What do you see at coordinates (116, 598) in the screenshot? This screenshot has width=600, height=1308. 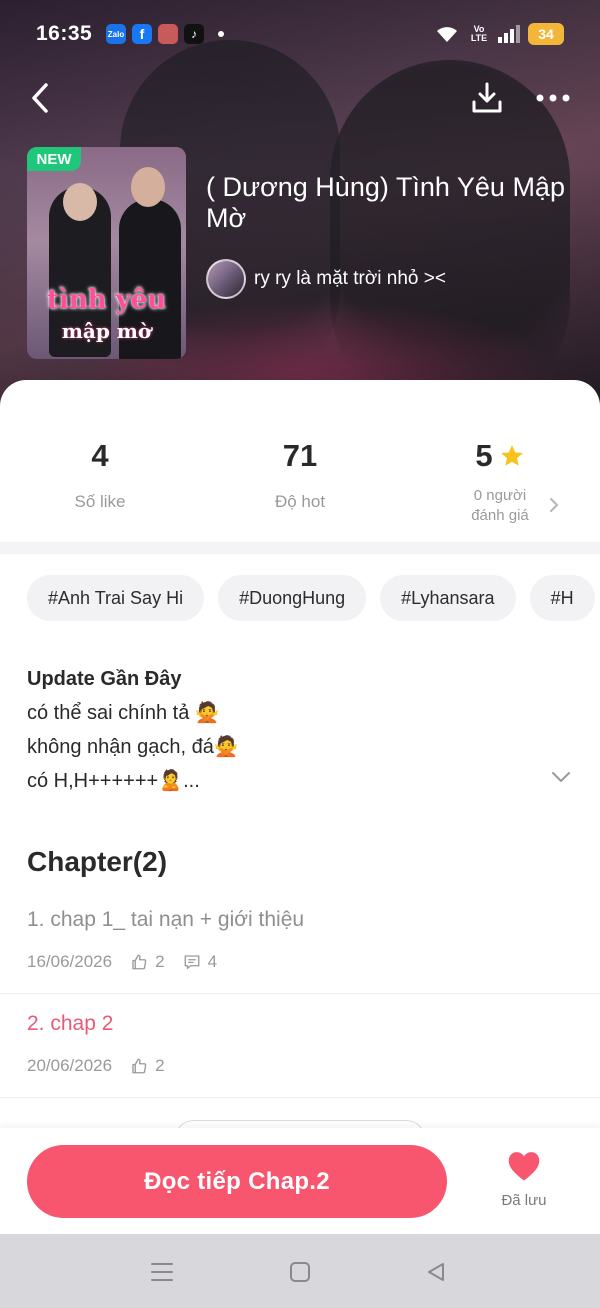 I see `tag-chip: #Anh Trai Say Hi` at bounding box center [116, 598].